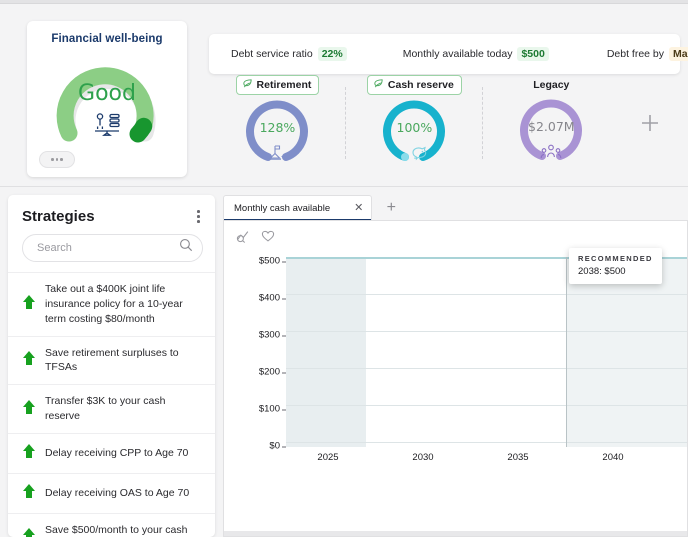  Describe the element at coordinates (277, 154) in the screenshot. I see `retirement-flag-icon` at that location.